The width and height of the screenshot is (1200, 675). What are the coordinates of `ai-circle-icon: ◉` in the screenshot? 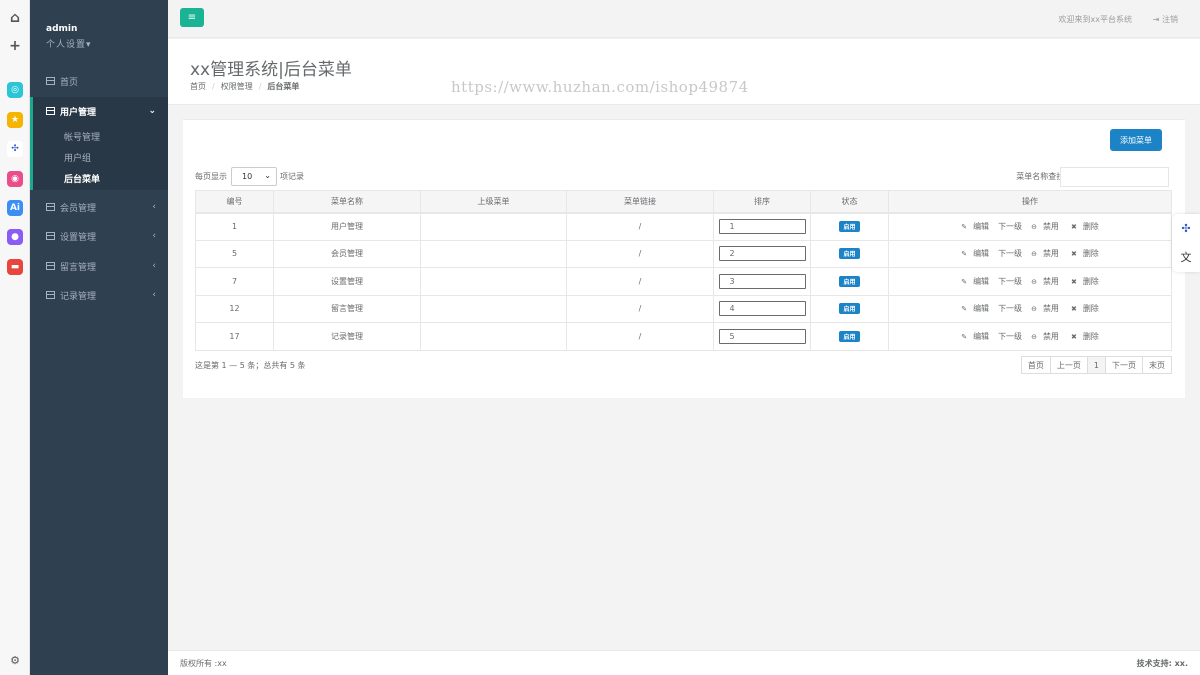 It's located at (15, 179).